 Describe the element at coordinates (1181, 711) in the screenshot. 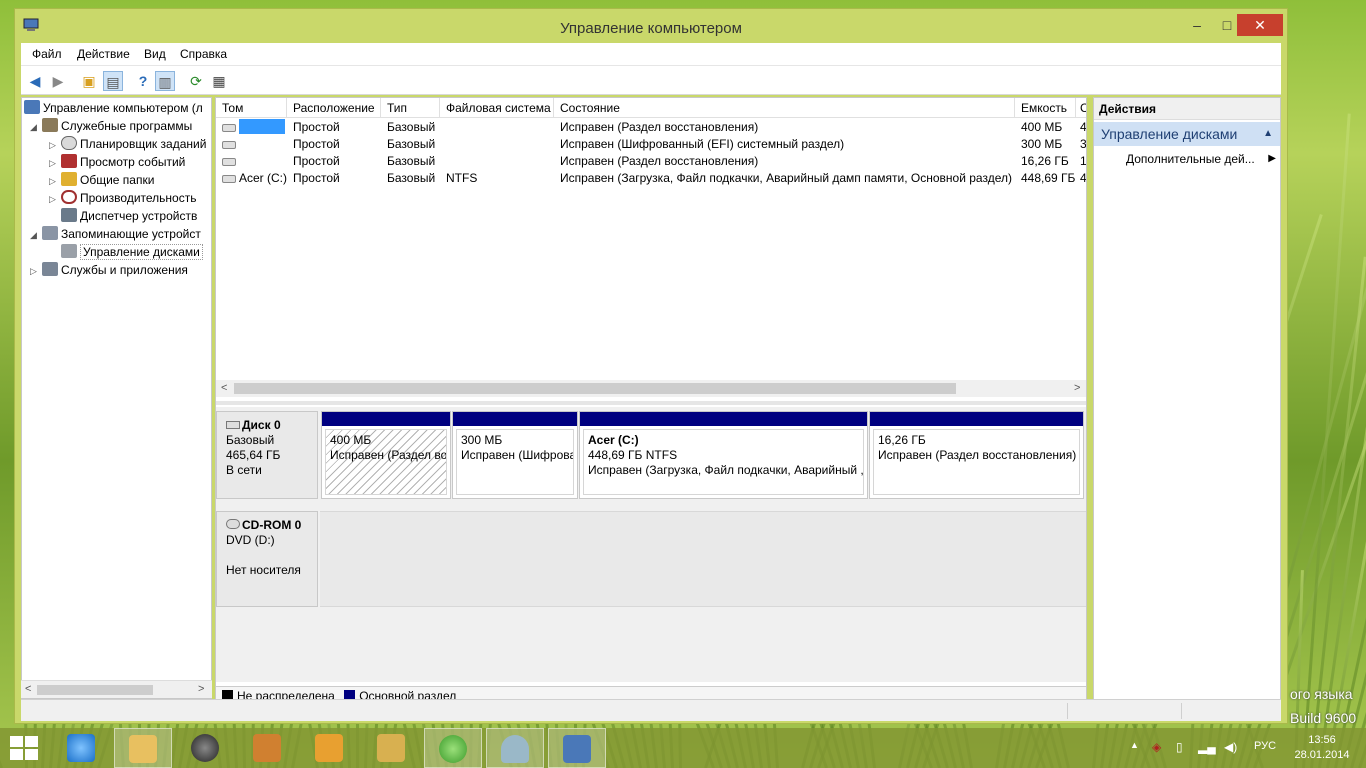

I see `status-separator` at that location.